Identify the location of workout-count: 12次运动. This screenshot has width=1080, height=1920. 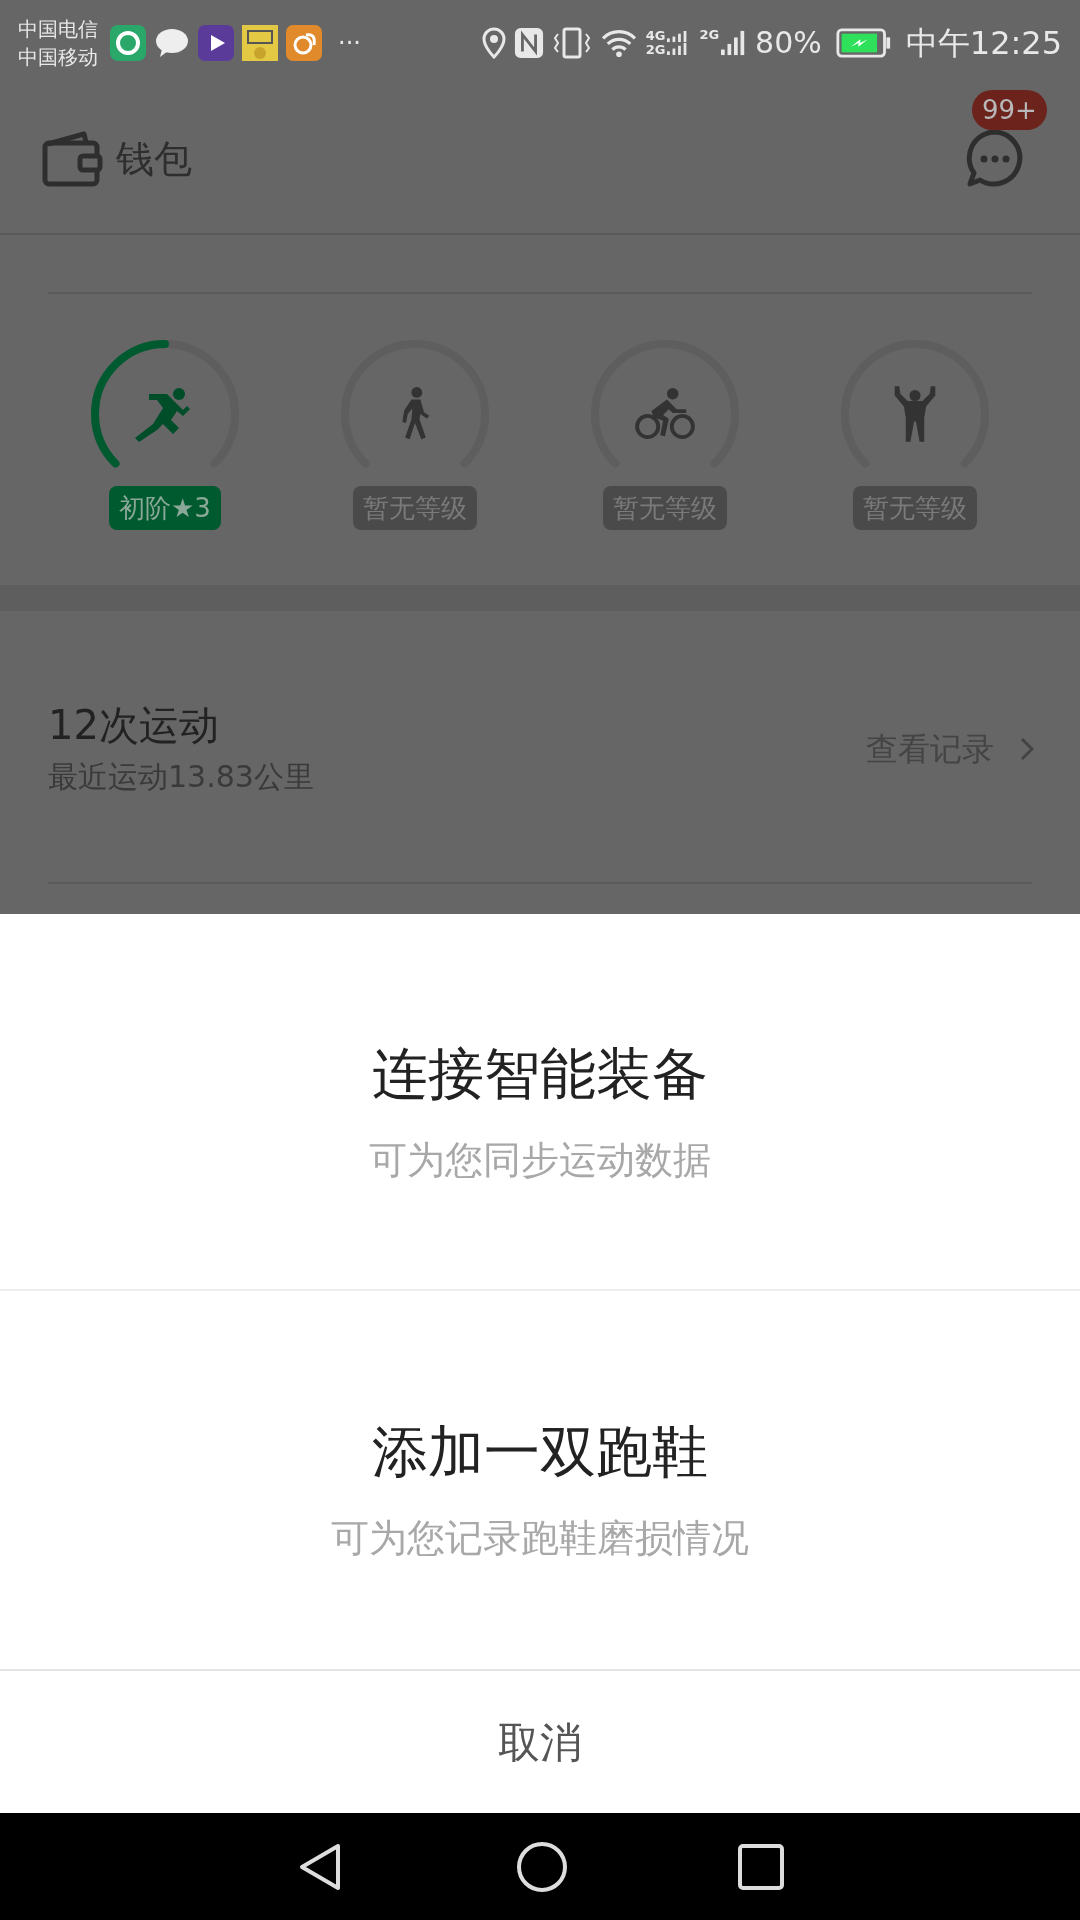
(134, 725).